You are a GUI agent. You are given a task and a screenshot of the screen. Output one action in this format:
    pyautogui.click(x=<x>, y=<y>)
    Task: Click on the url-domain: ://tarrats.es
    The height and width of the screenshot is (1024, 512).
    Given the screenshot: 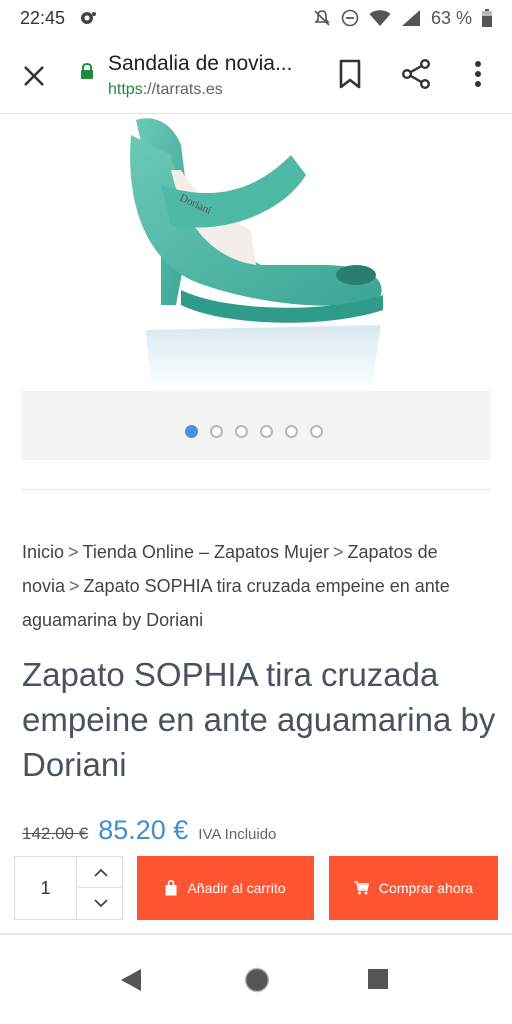 What is the action you would take?
    pyautogui.click(x=182, y=89)
    